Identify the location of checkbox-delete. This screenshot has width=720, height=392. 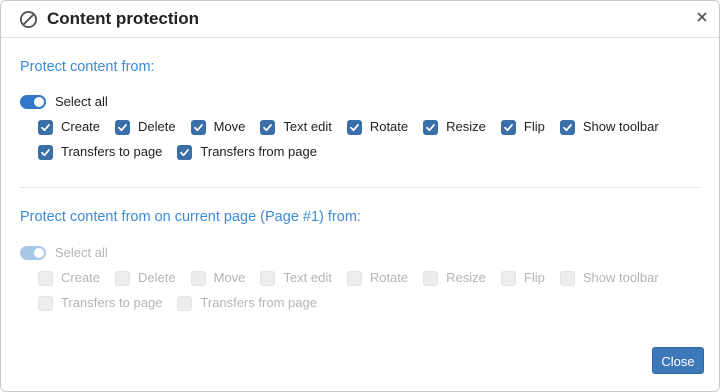
(123, 278).